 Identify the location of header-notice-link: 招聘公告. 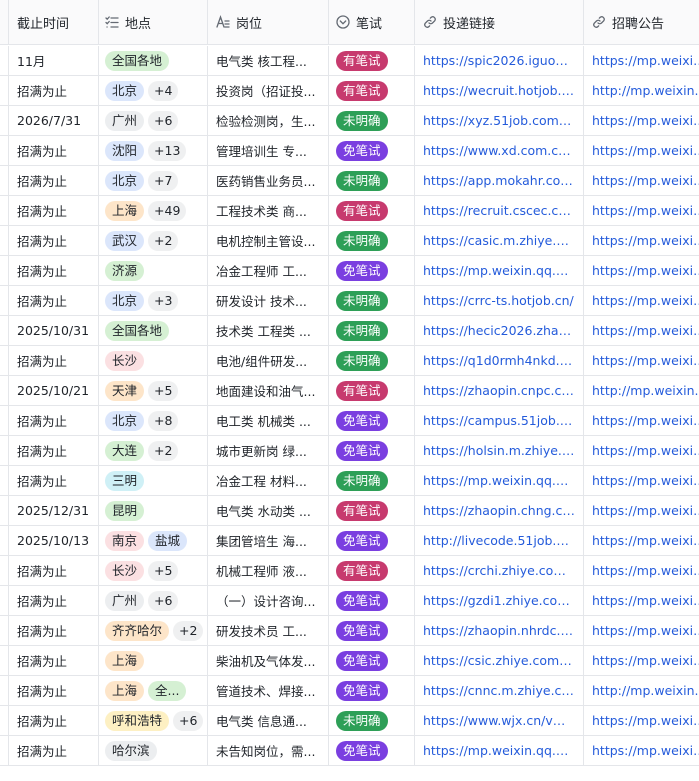
(641, 22).